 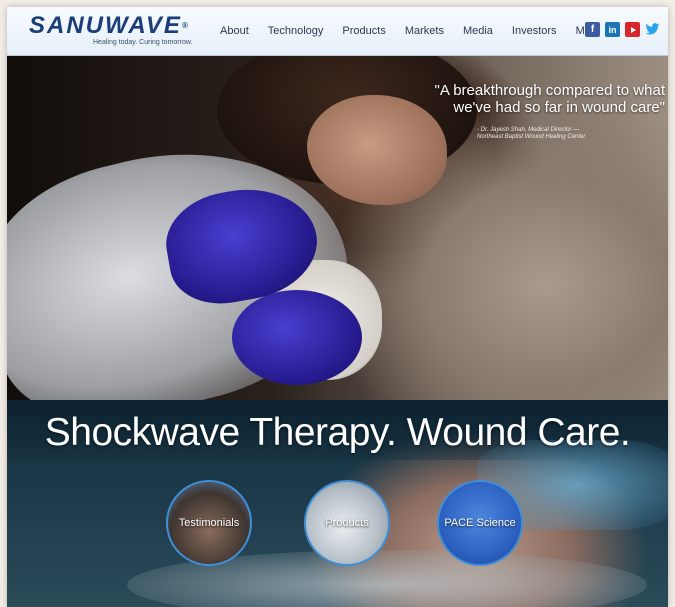 What do you see at coordinates (652, 29) in the screenshot?
I see `twitter-icon` at bounding box center [652, 29].